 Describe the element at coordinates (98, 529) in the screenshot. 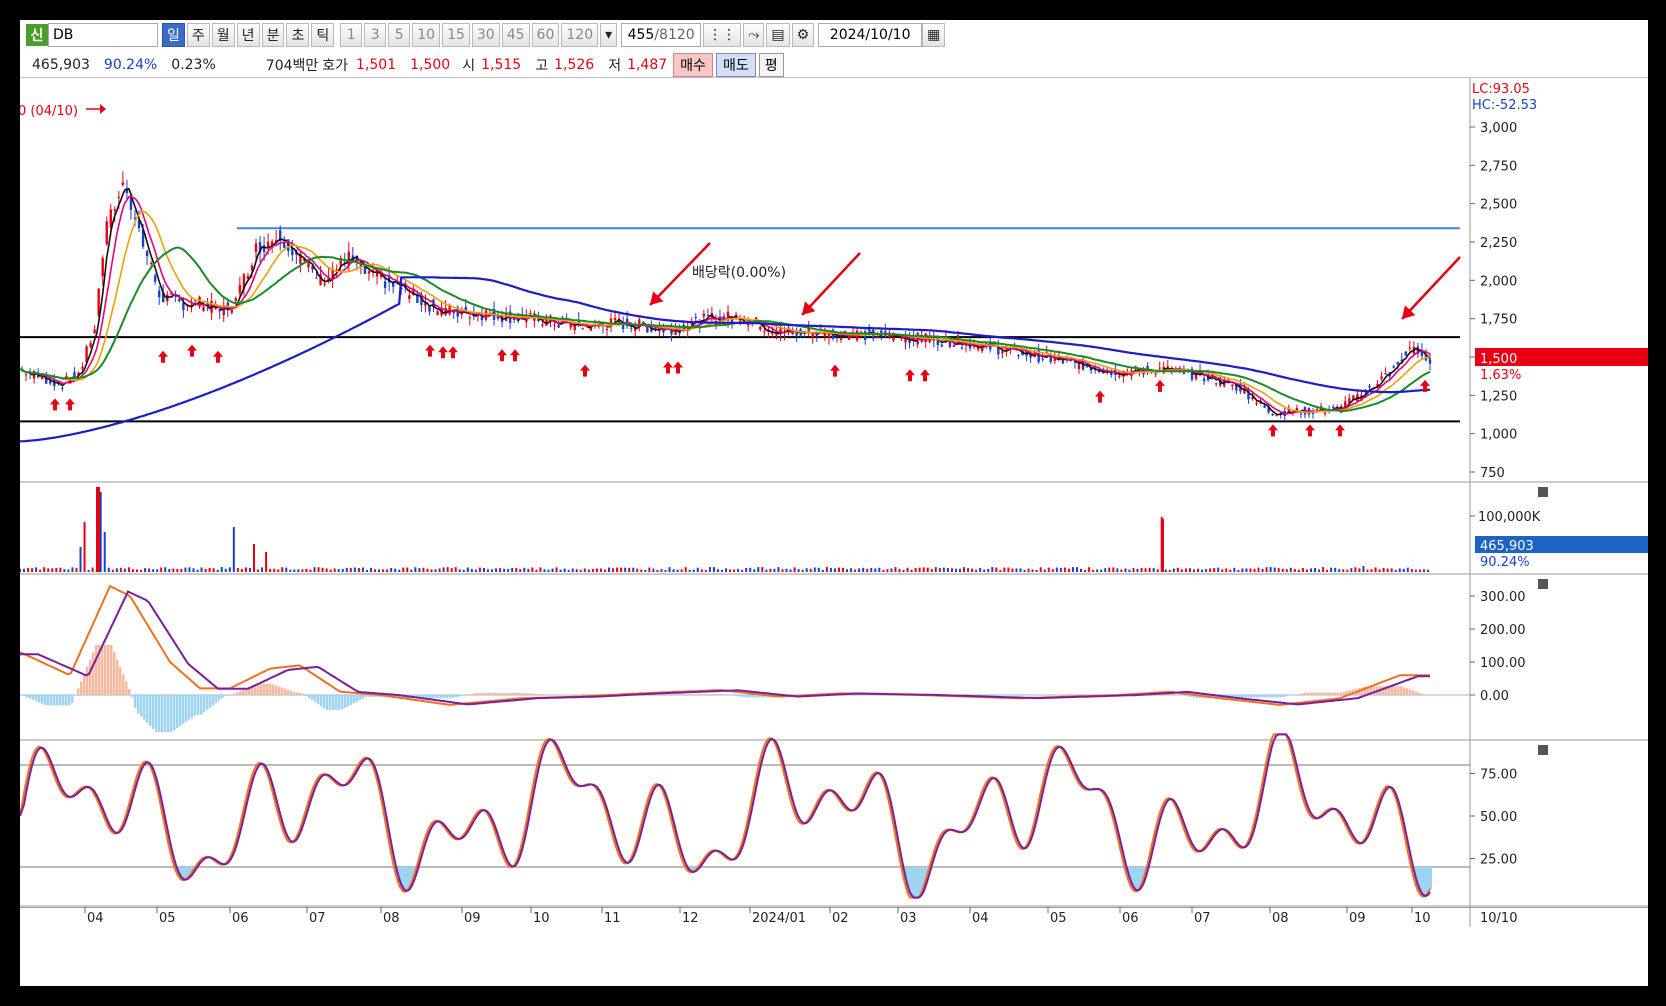

I see `volume-spike-bar` at that location.